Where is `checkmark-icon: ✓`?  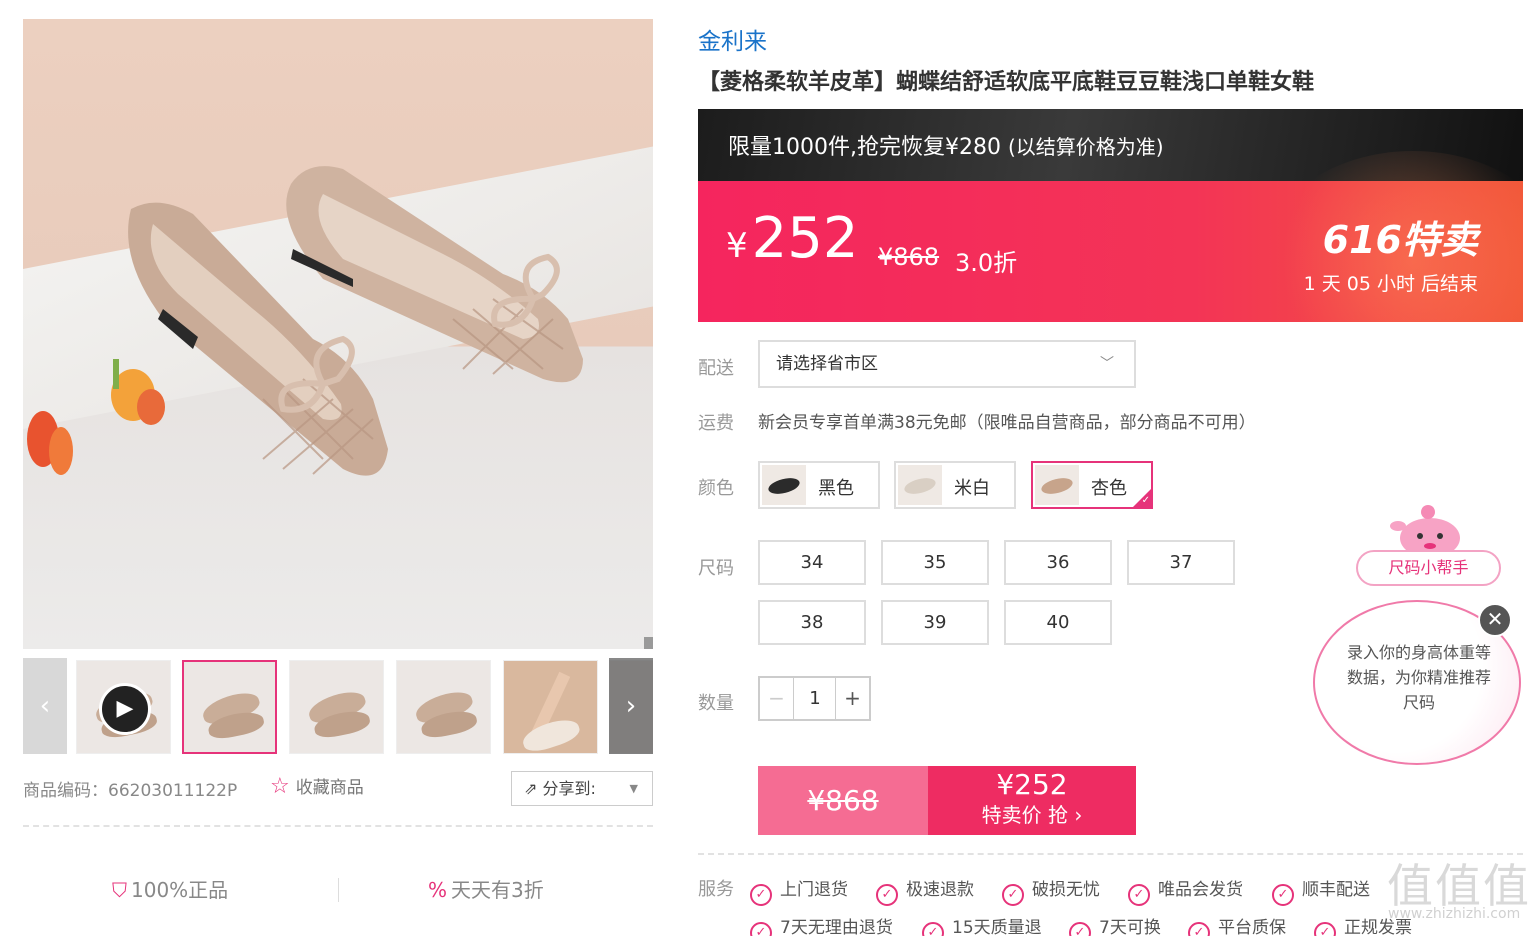
checkmark-icon: ✓ is located at coordinates (1142, 498).